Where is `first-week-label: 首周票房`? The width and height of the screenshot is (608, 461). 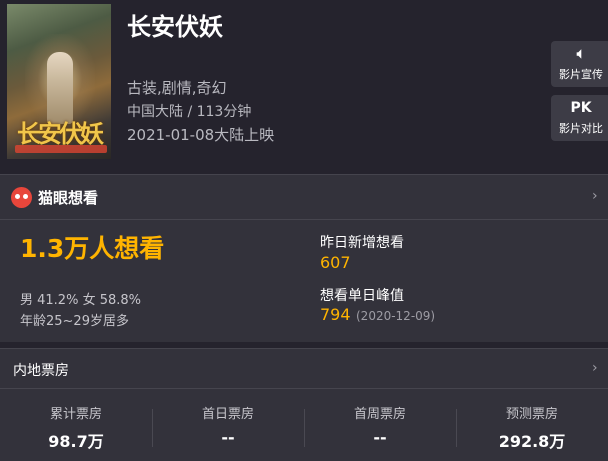
first-week-label: 首周票房 is located at coordinates (379, 414).